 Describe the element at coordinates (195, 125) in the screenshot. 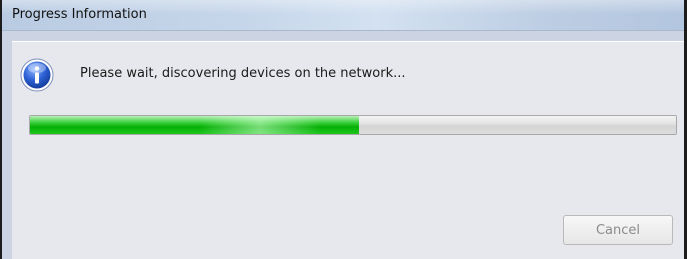

I see `progress-bar-fill` at that location.